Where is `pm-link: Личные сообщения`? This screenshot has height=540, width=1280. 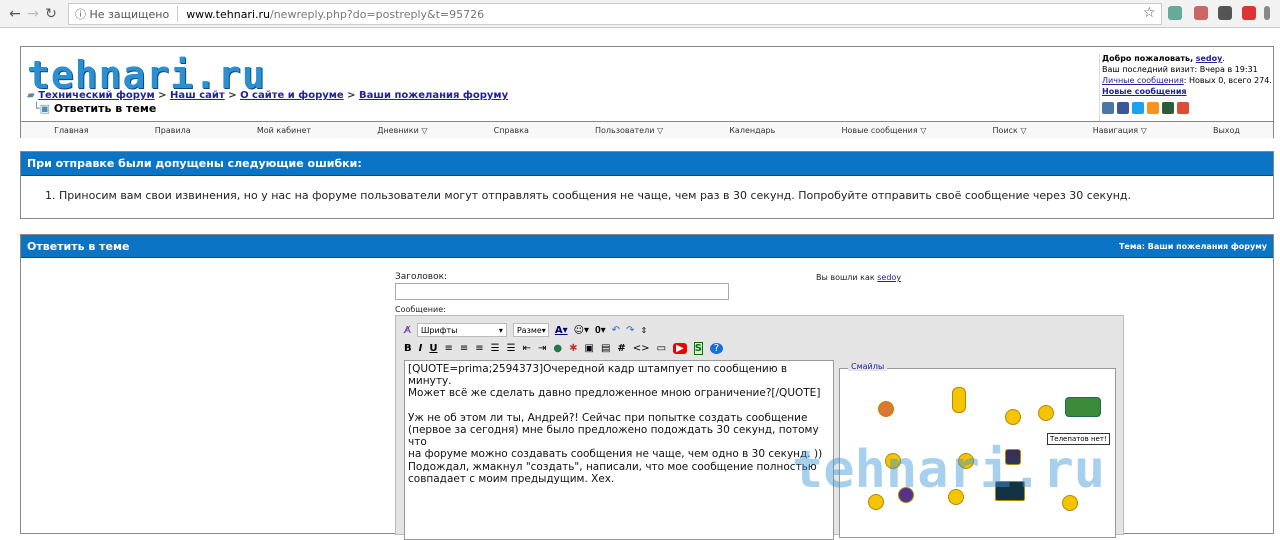 pm-link: Личные сообщения is located at coordinates (1143, 80).